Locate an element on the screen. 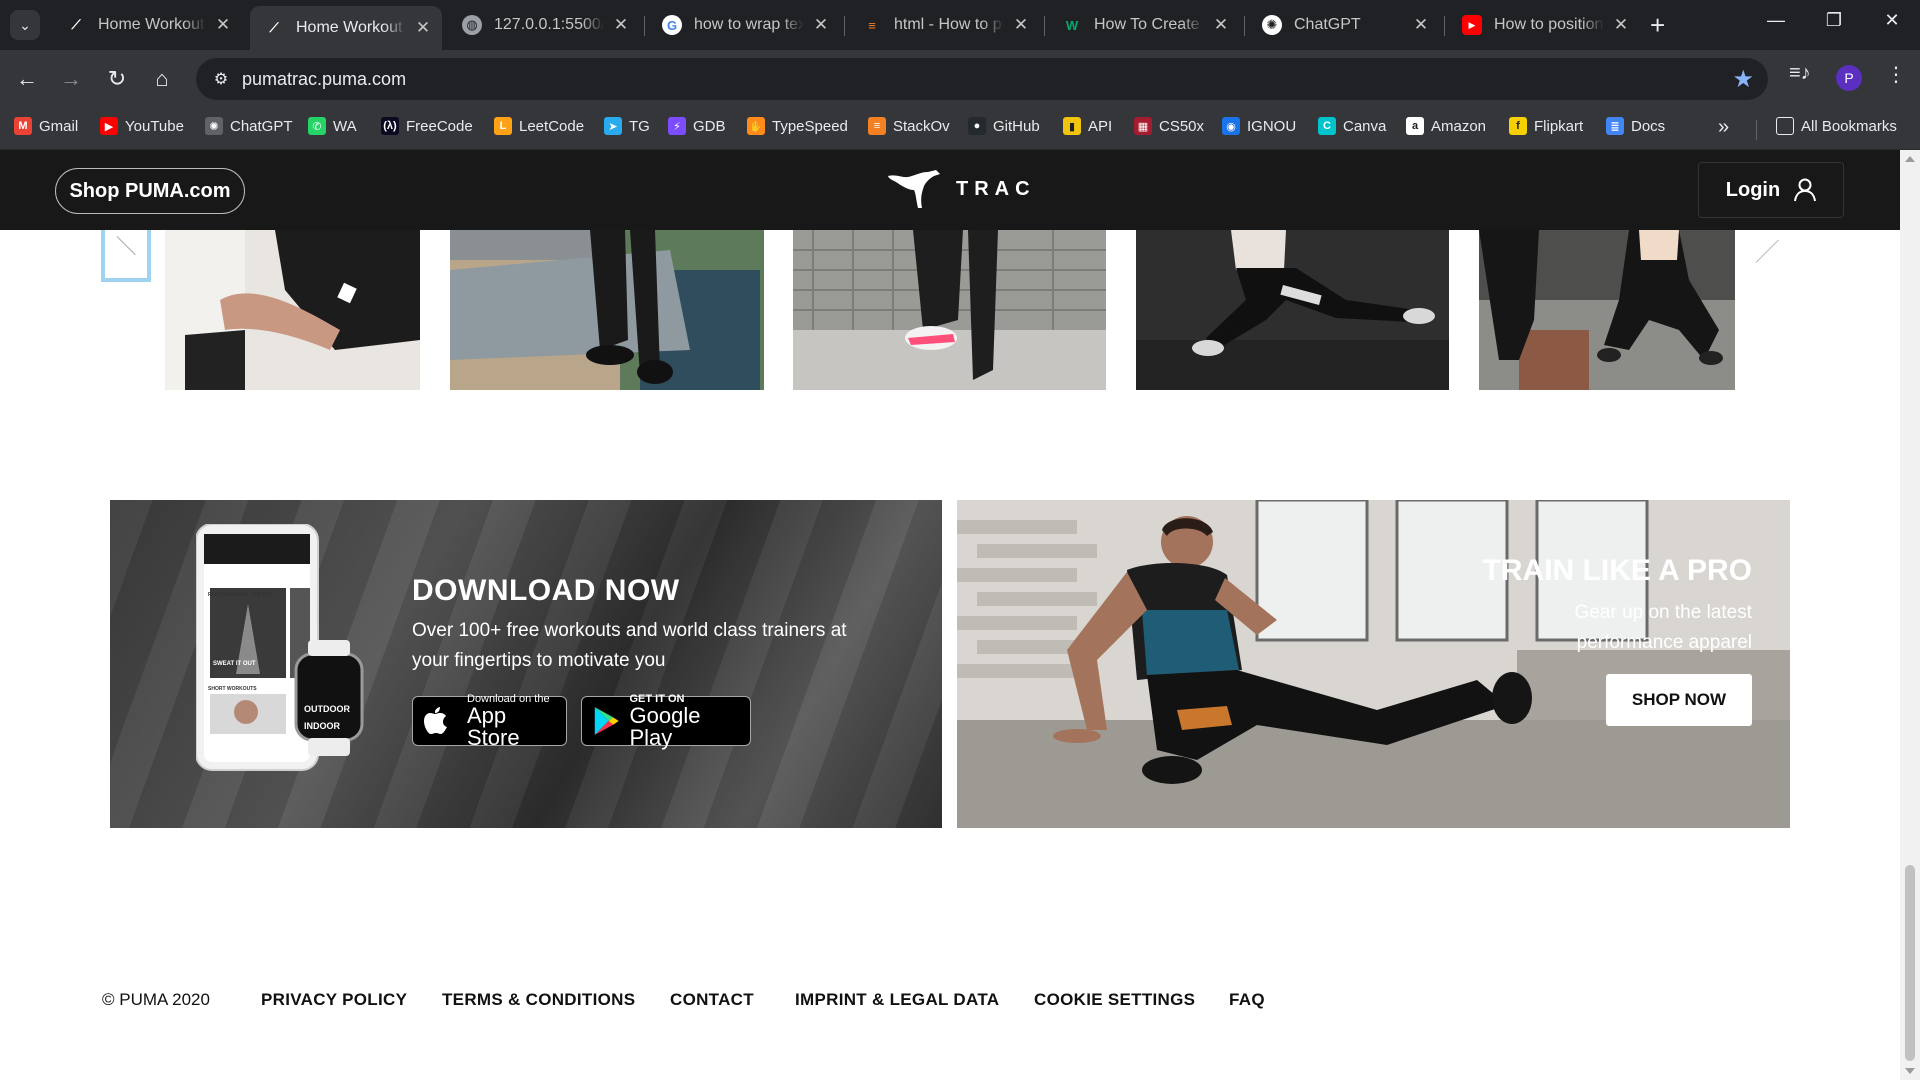 This screenshot has width=1920, height=1080. reload-button: ↻ is located at coordinates (117, 79).